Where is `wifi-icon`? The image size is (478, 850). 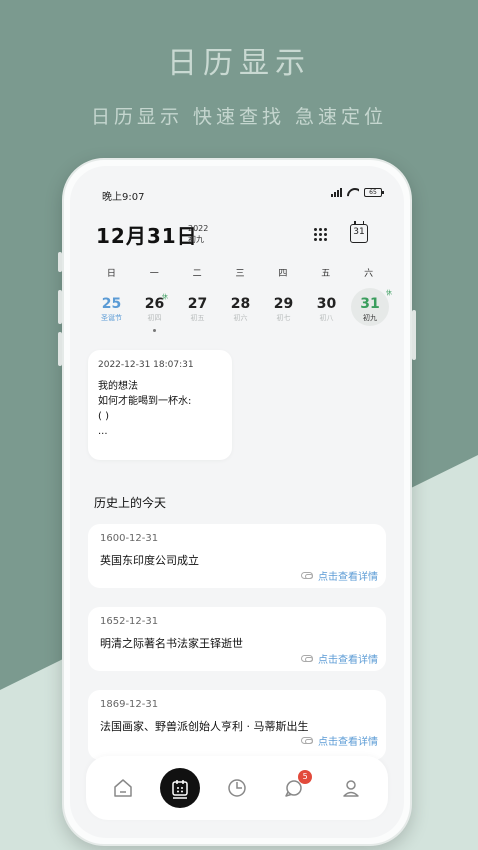
wifi-icon is located at coordinates (353, 192).